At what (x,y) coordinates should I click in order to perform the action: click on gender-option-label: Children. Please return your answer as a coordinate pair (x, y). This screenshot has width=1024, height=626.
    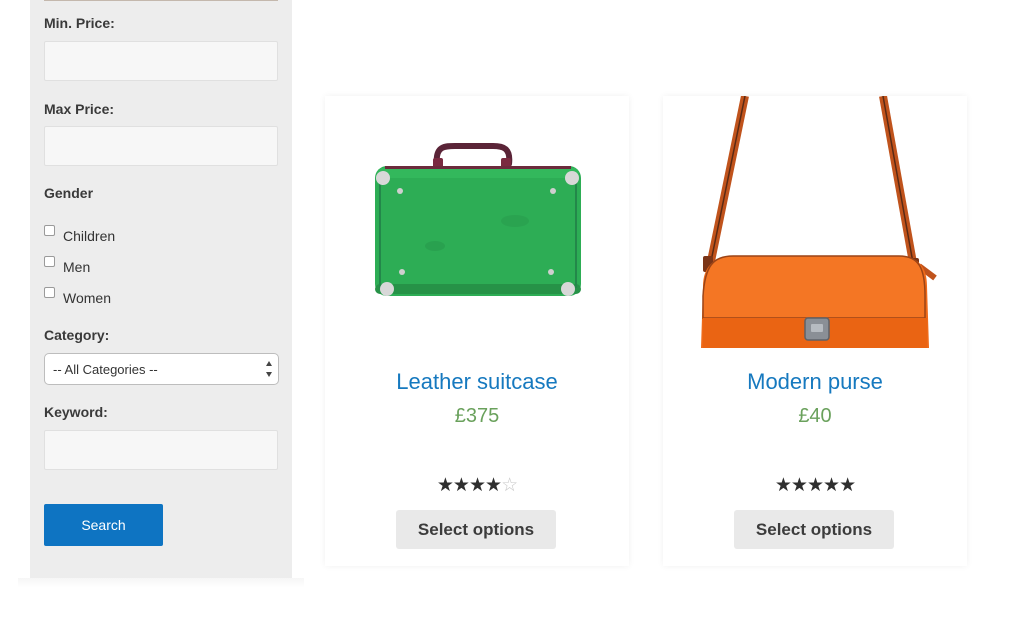
    Looking at the image, I should click on (89, 236).